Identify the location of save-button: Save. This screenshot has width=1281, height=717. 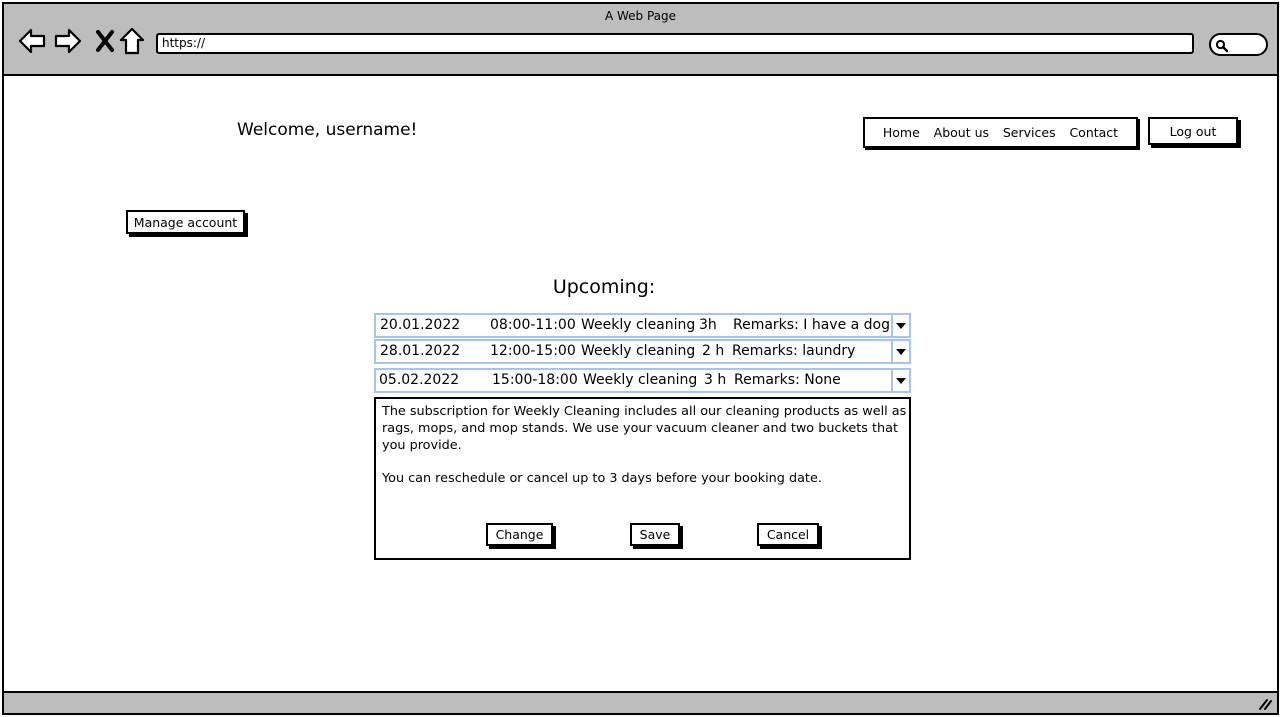
(655, 534).